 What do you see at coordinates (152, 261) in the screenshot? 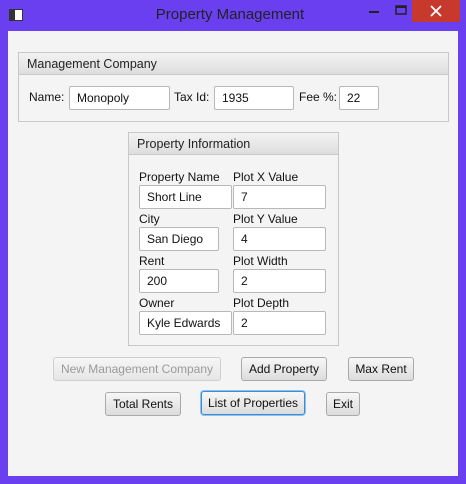
I see `rent-label: Rent` at bounding box center [152, 261].